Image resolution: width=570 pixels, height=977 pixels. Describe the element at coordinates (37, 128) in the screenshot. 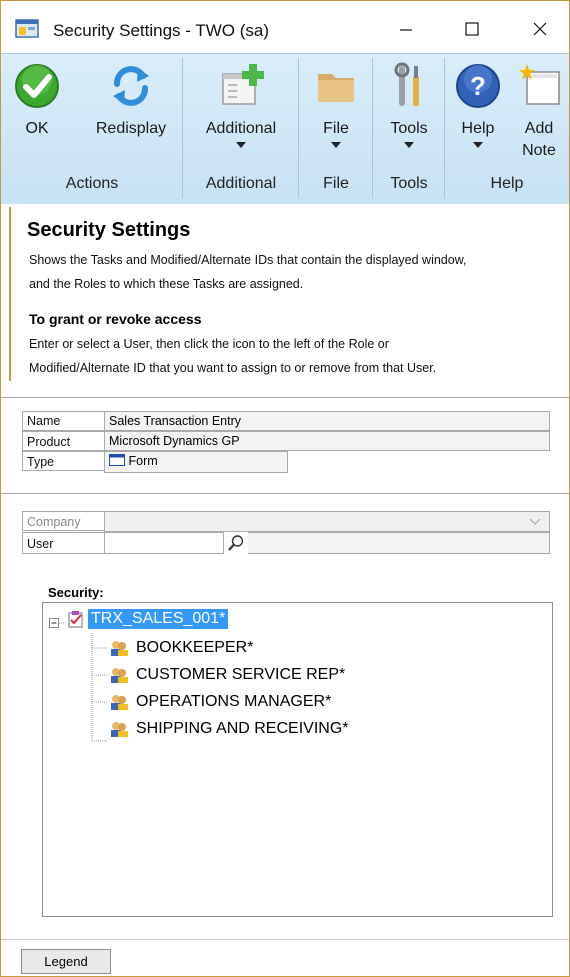

I see `ok-label: OK` at that location.